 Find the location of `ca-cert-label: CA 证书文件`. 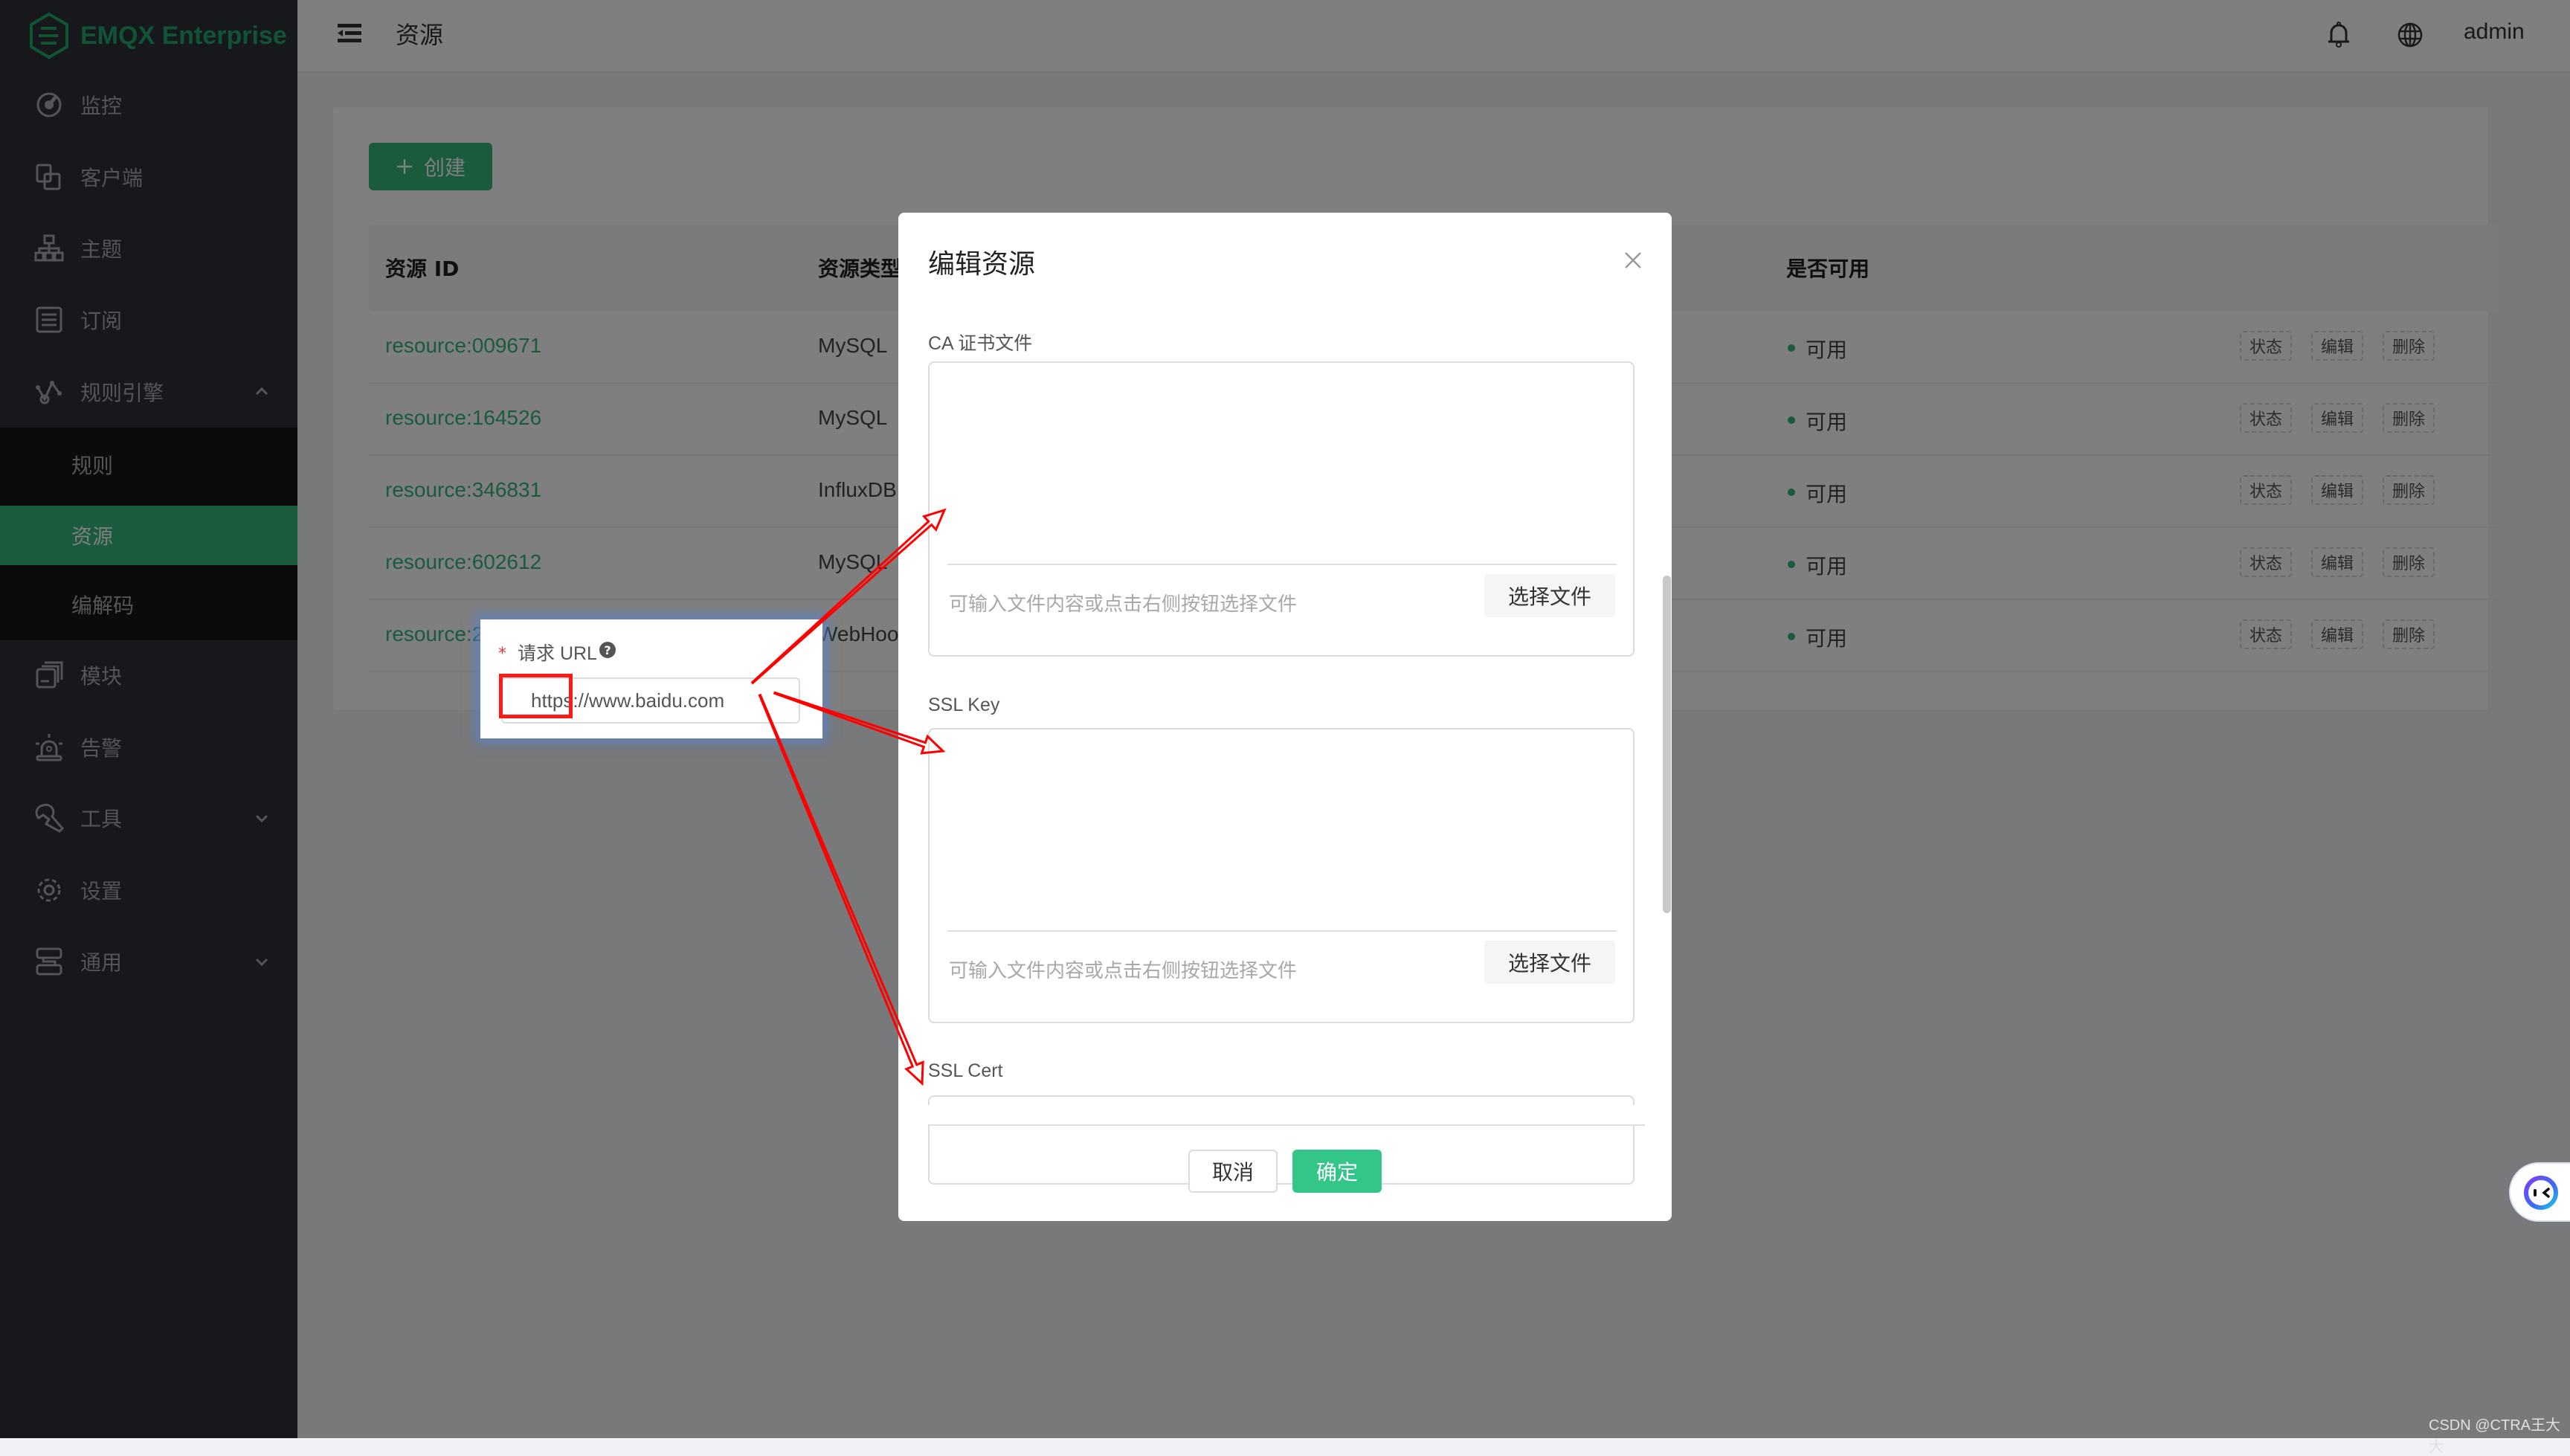

ca-cert-label: CA 证书文件 is located at coordinates (981, 343).